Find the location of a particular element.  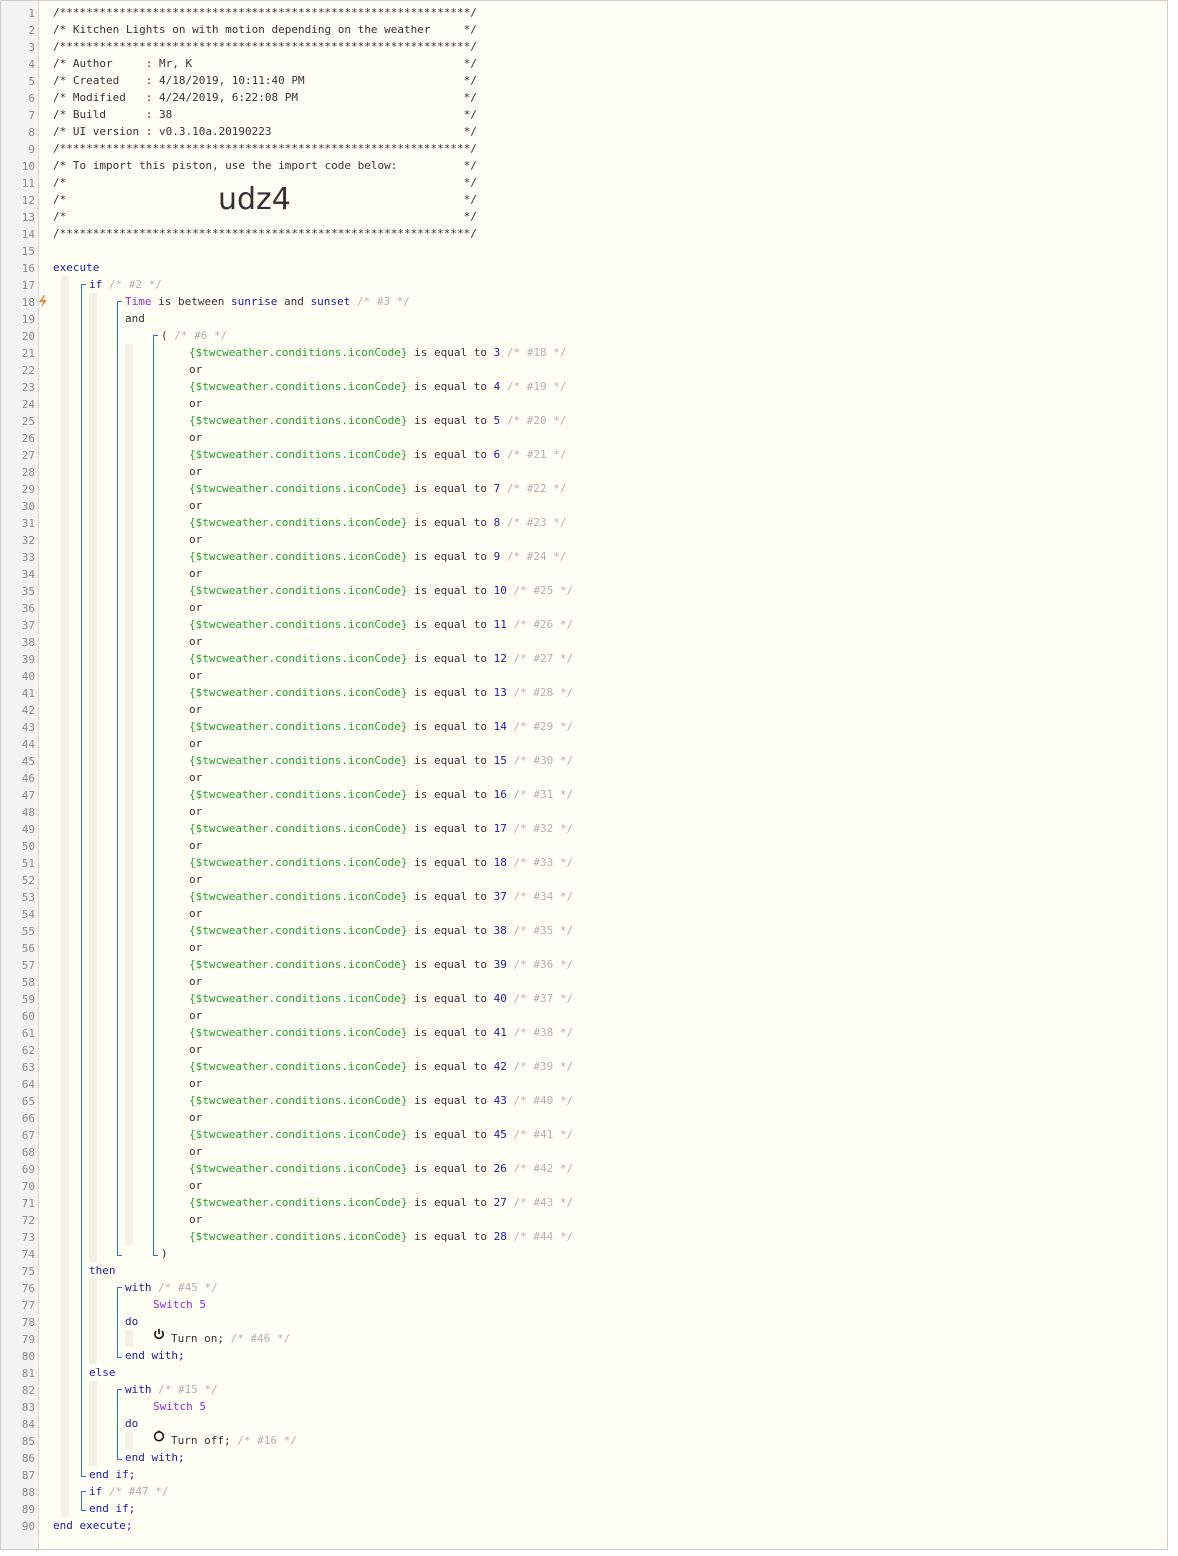

condition-value: 14 is located at coordinates (500, 726).